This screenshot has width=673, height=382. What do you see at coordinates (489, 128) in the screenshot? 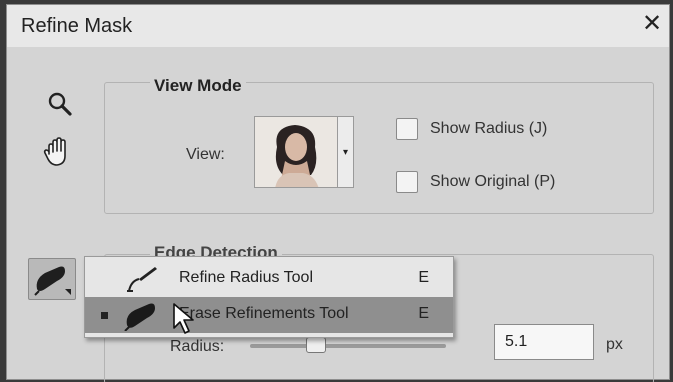
I see `show-radius-label: Show Radius (J)` at bounding box center [489, 128].